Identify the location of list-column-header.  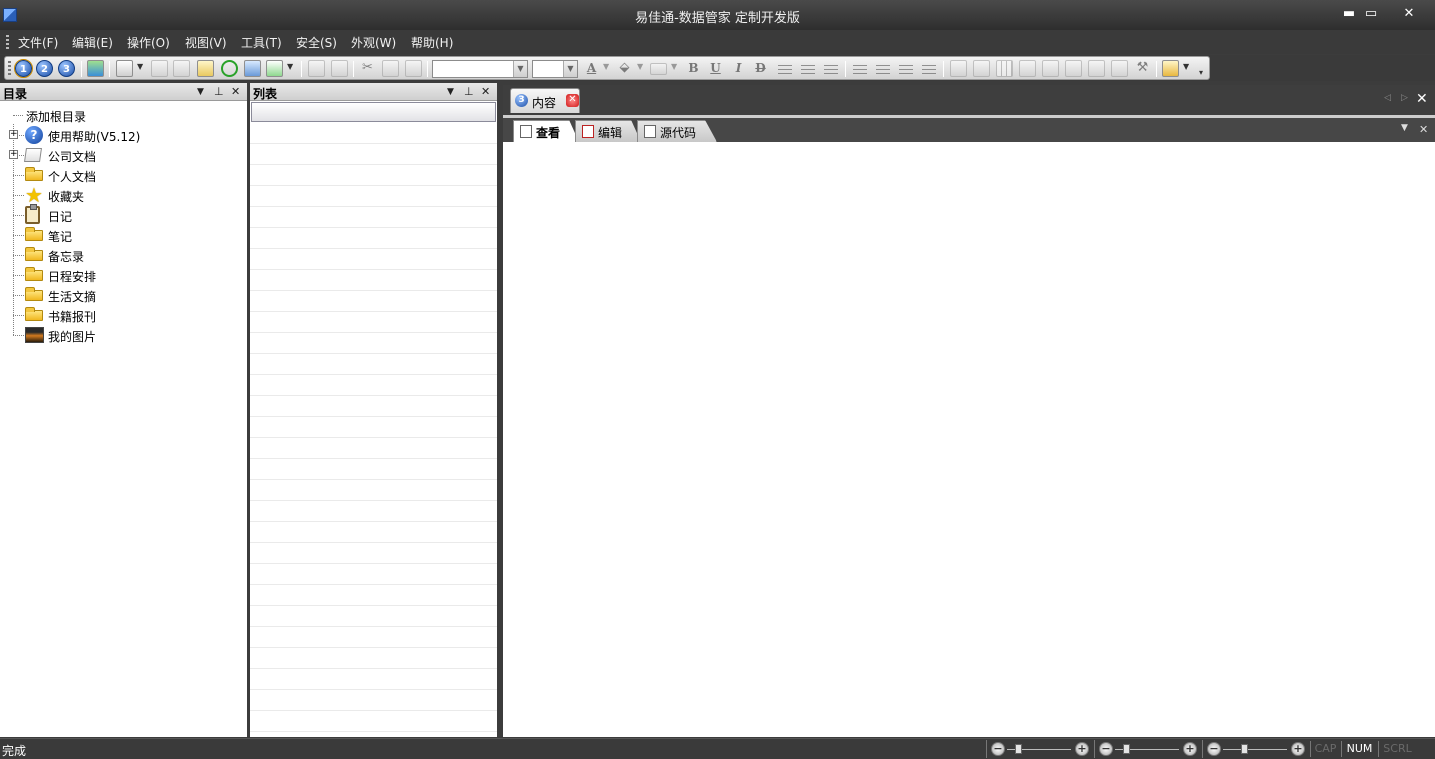
(373, 112).